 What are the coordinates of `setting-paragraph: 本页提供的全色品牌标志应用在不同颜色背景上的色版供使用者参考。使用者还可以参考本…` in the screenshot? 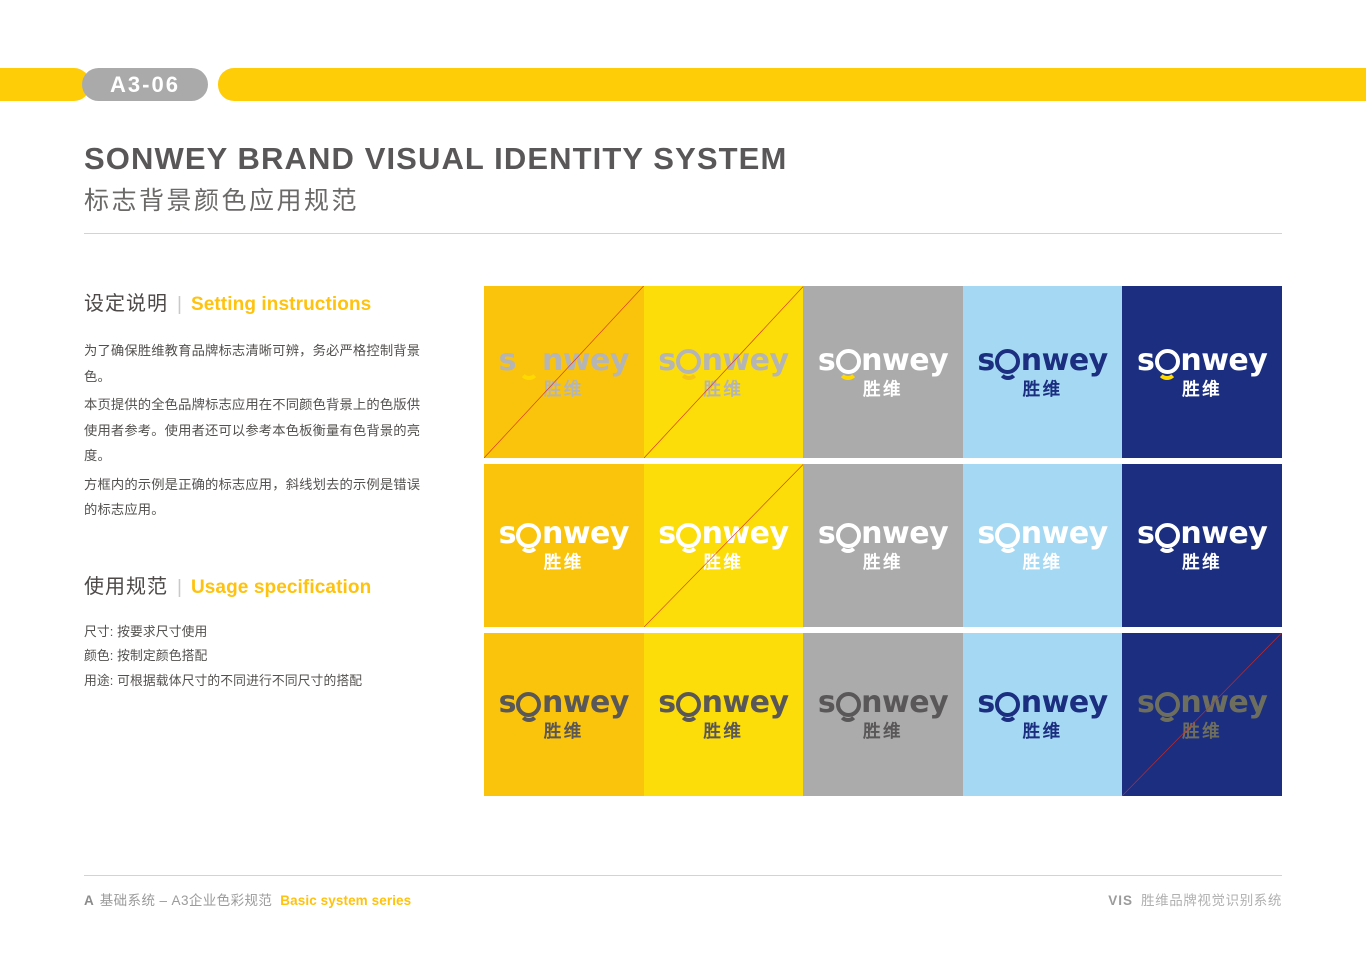 It's located at (252, 430).